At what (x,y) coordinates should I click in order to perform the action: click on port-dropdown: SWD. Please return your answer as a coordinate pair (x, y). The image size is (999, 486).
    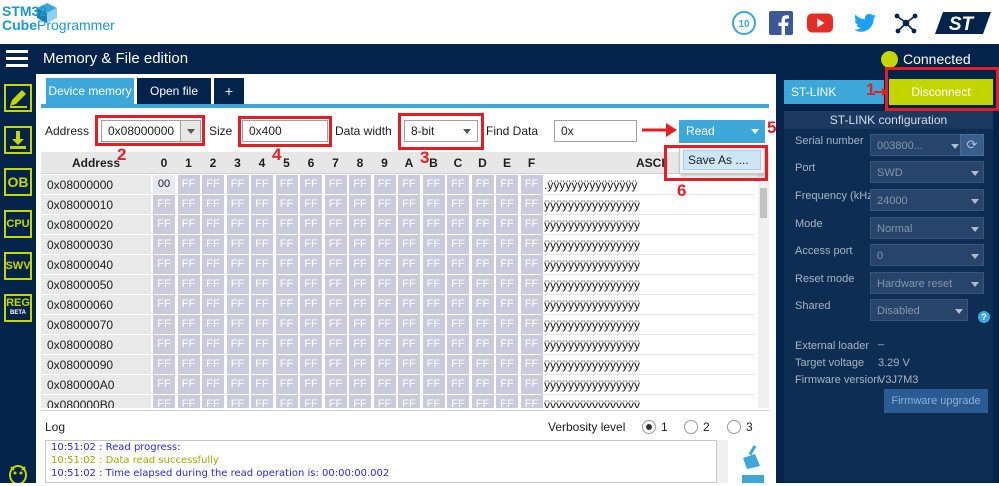
    Looking at the image, I should click on (927, 172).